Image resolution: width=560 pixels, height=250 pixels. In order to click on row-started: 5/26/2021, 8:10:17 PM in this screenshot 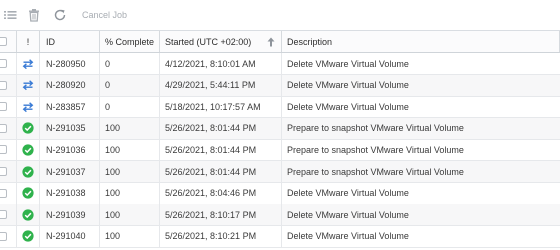, I will do `click(221, 215)`.